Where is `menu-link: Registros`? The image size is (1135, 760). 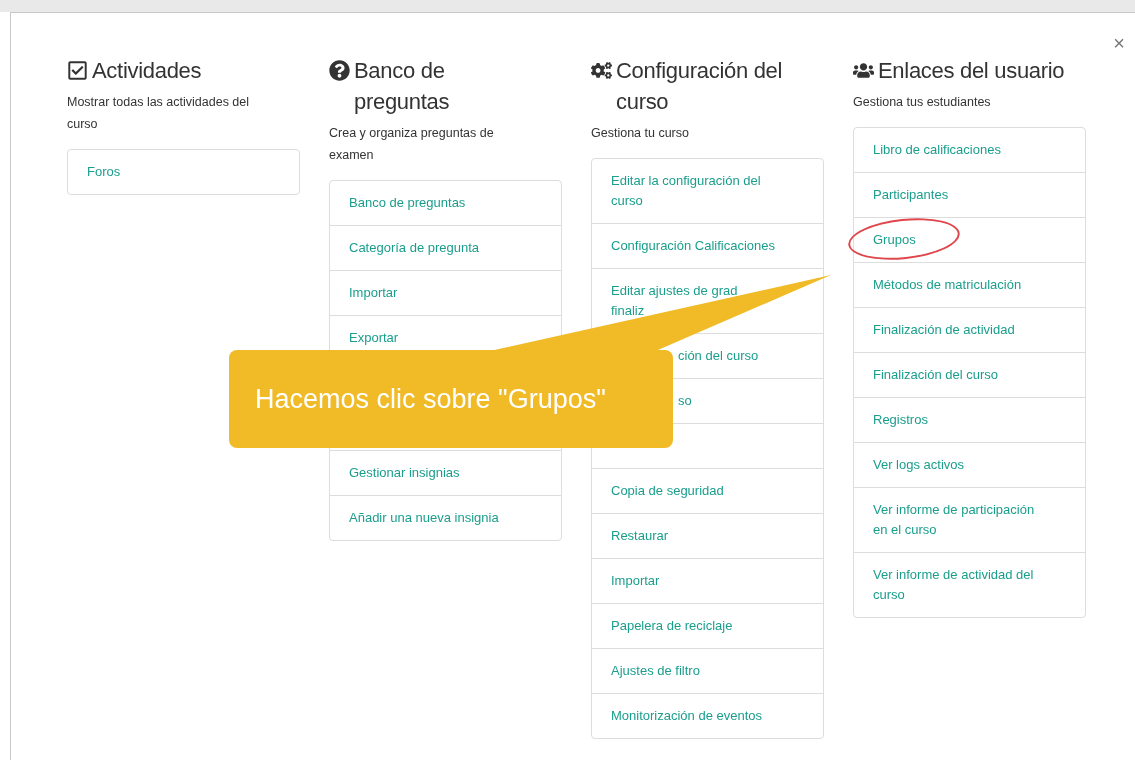 menu-link: Registros is located at coordinates (969, 419).